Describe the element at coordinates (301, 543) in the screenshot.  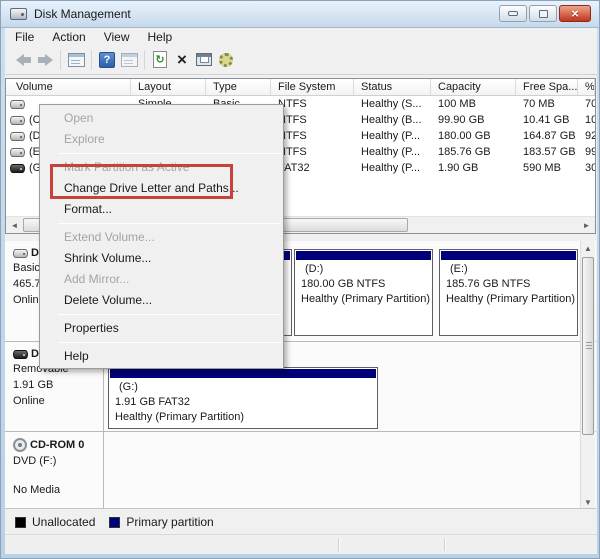
I see `status-bar` at that location.